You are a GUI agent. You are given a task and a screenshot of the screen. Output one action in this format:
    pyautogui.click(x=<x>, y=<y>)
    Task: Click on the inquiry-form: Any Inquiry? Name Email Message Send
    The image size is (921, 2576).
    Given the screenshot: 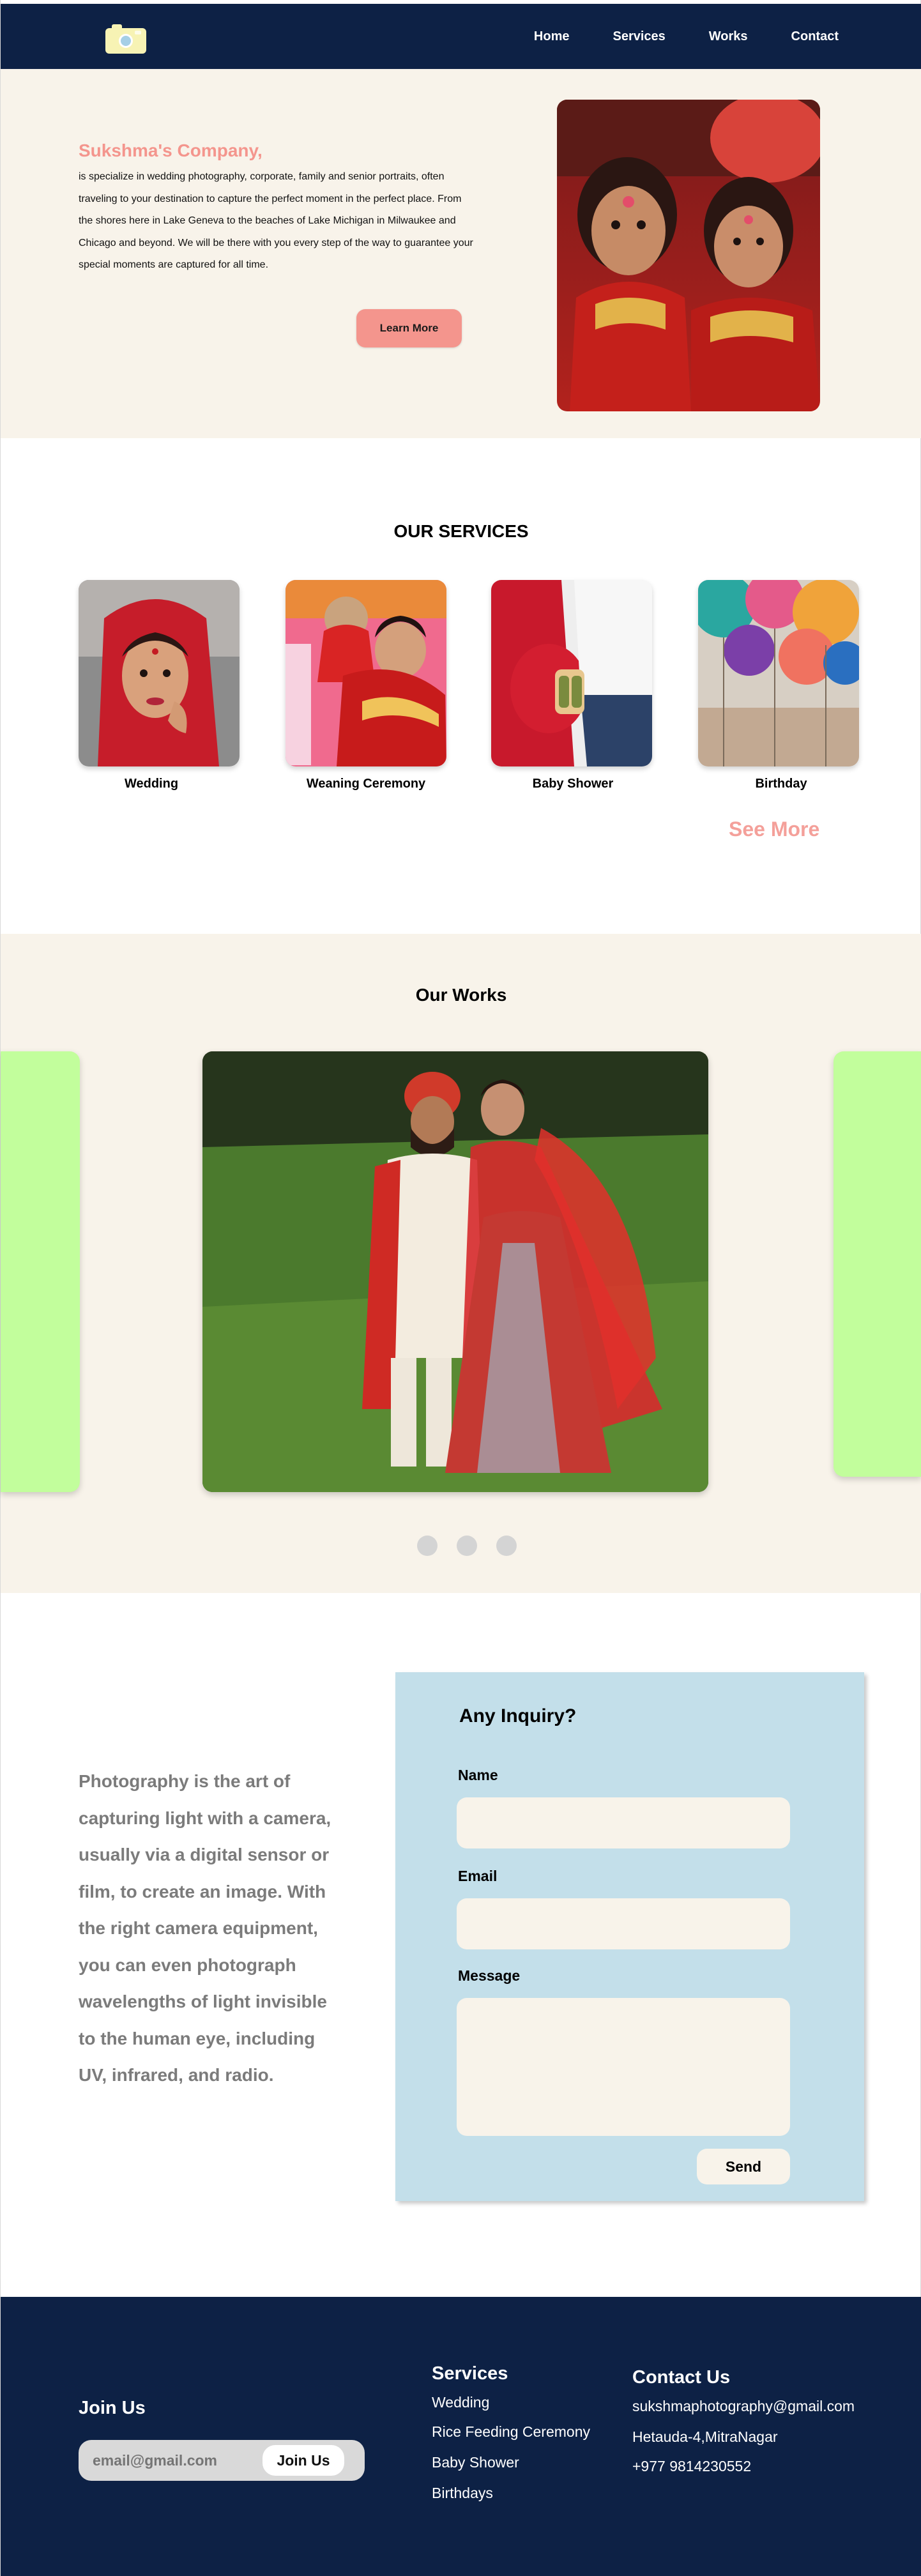 What is the action you would take?
    pyautogui.click(x=630, y=1936)
    